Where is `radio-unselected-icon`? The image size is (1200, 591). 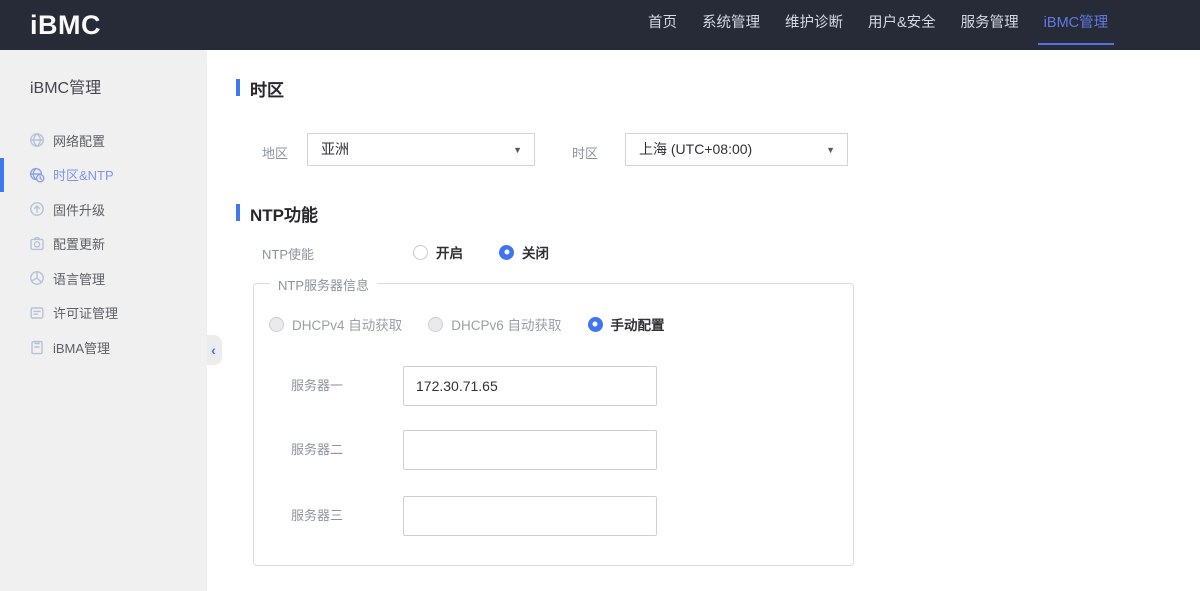
radio-unselected-icon is located at coordinates (420, 252).